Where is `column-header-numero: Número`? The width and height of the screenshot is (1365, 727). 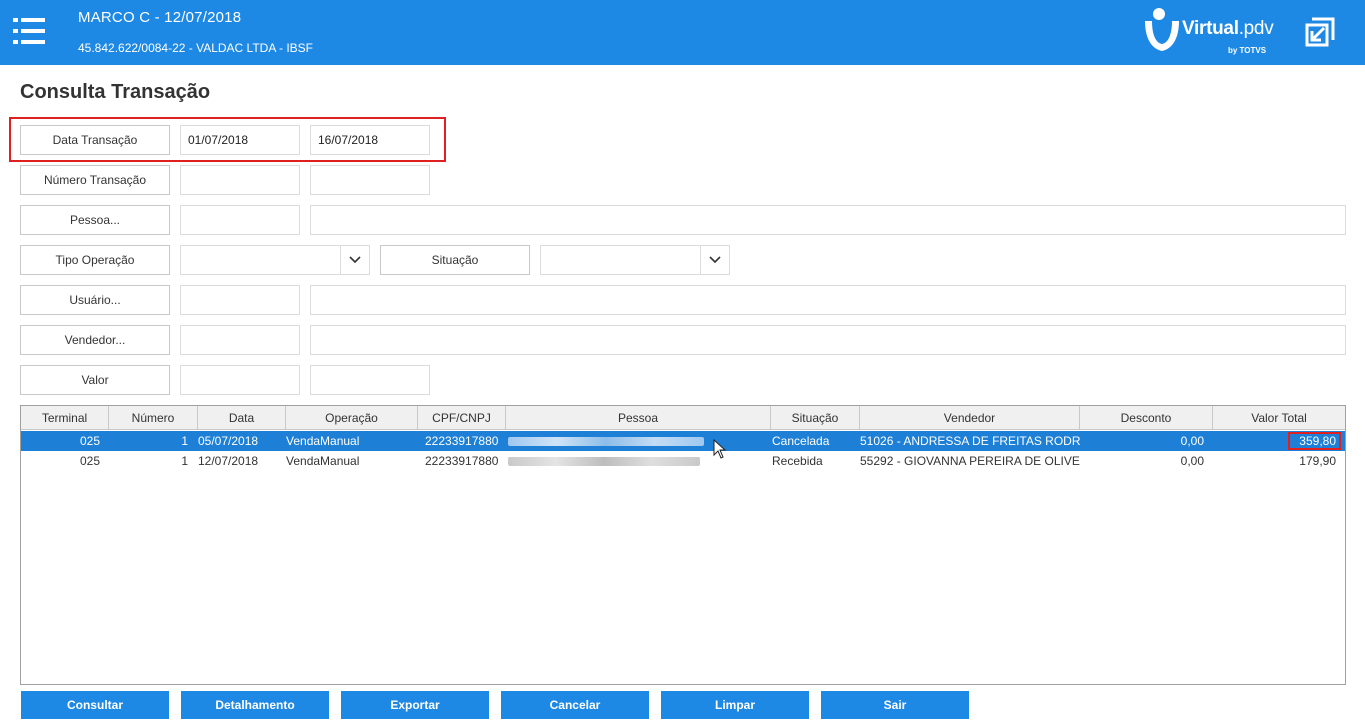 column-header-numero: Número is located at coordinates (153, 418).